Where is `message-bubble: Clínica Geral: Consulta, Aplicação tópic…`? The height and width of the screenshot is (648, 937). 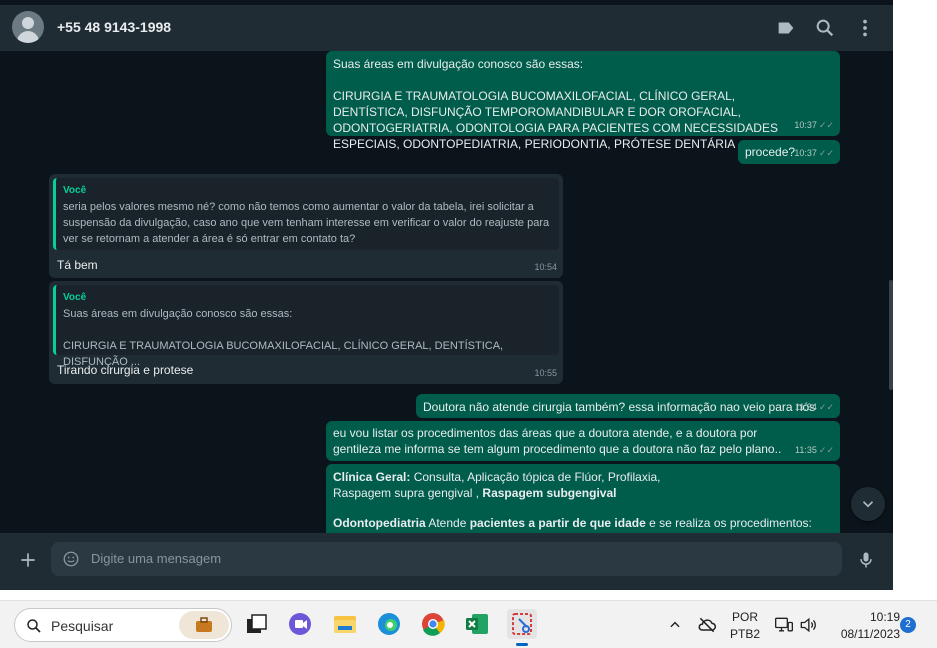 message-bubble: Clínica Geral: Consulta, Aplicação tópic… is located at coordinates (583, 498).